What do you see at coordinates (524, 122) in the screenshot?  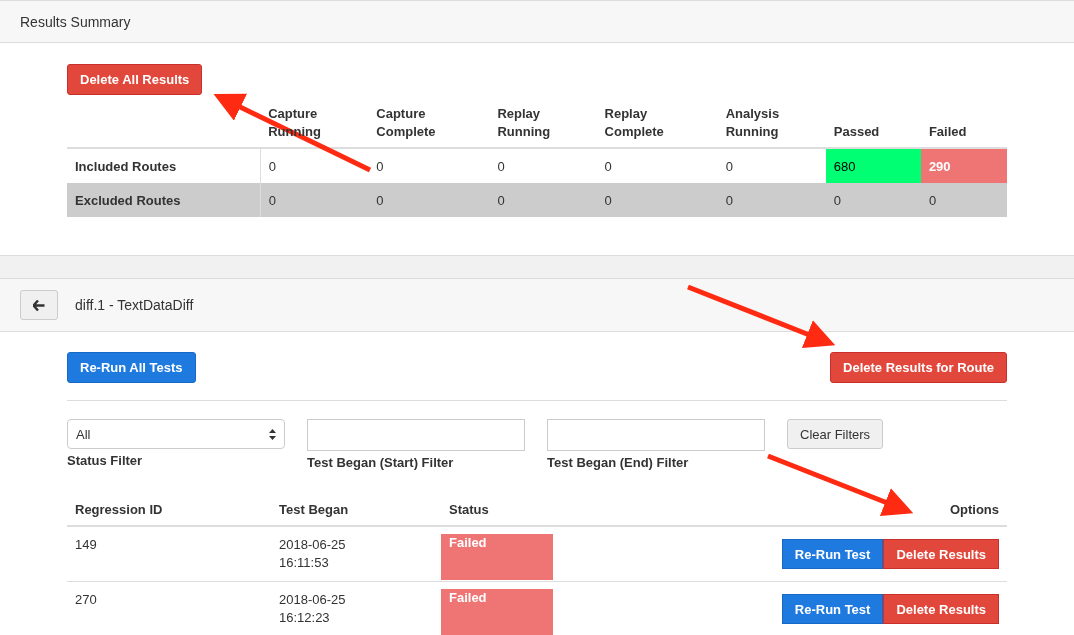 I see `column-header: Replay Running` at bounding box center [524, 122].